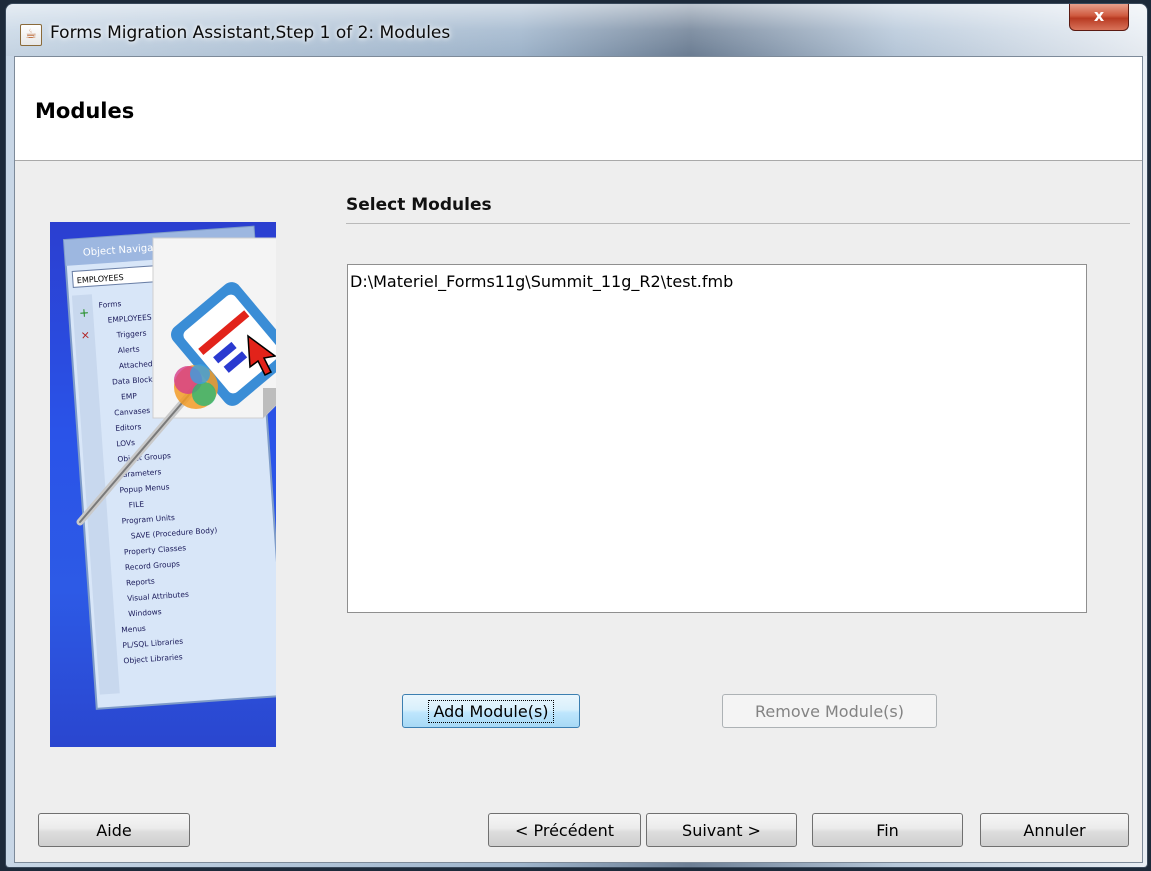 This screenshot has width=1151, height=871. What do you see at coordinates (85, 111) in the screenshot?
I see `page-title: Modules` at bounding box center [85, 111].